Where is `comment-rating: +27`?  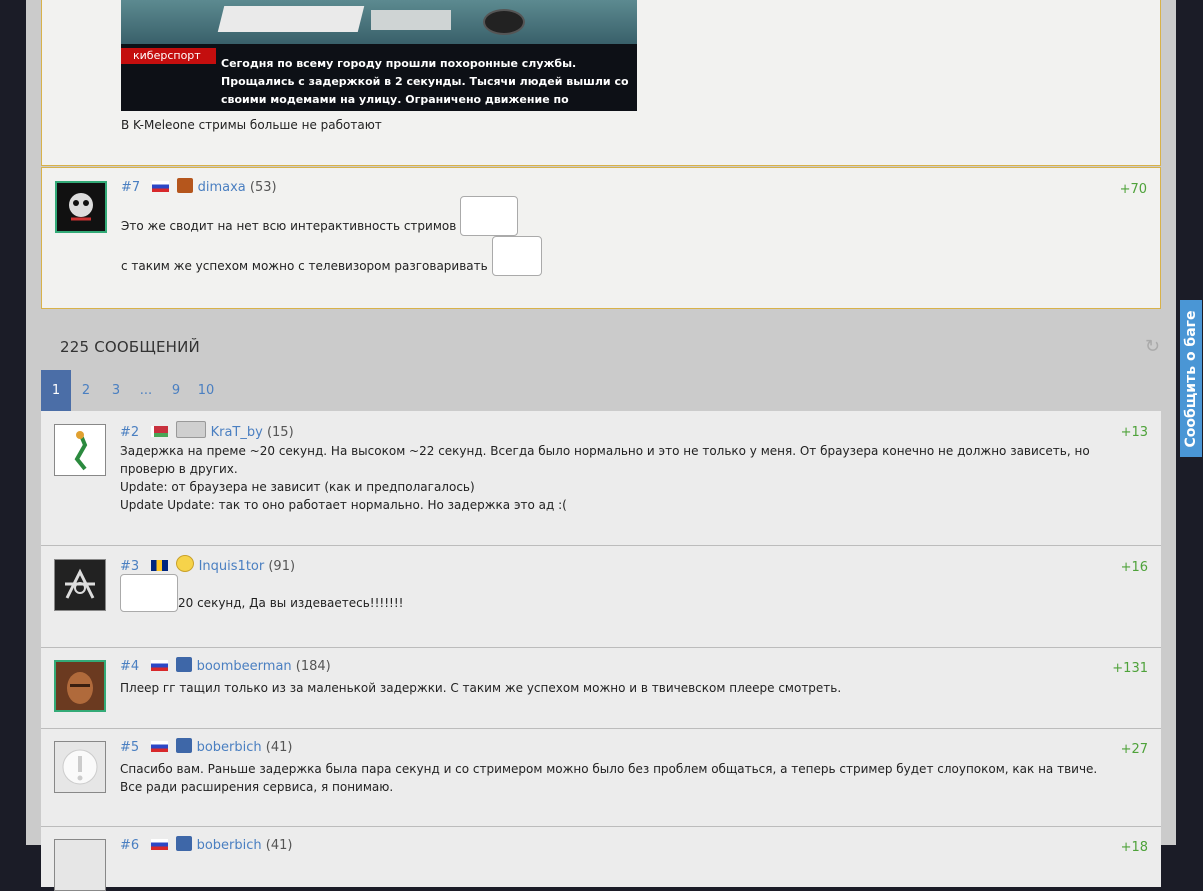 comment-rating: +27 is located at coordinates (1134, 749).